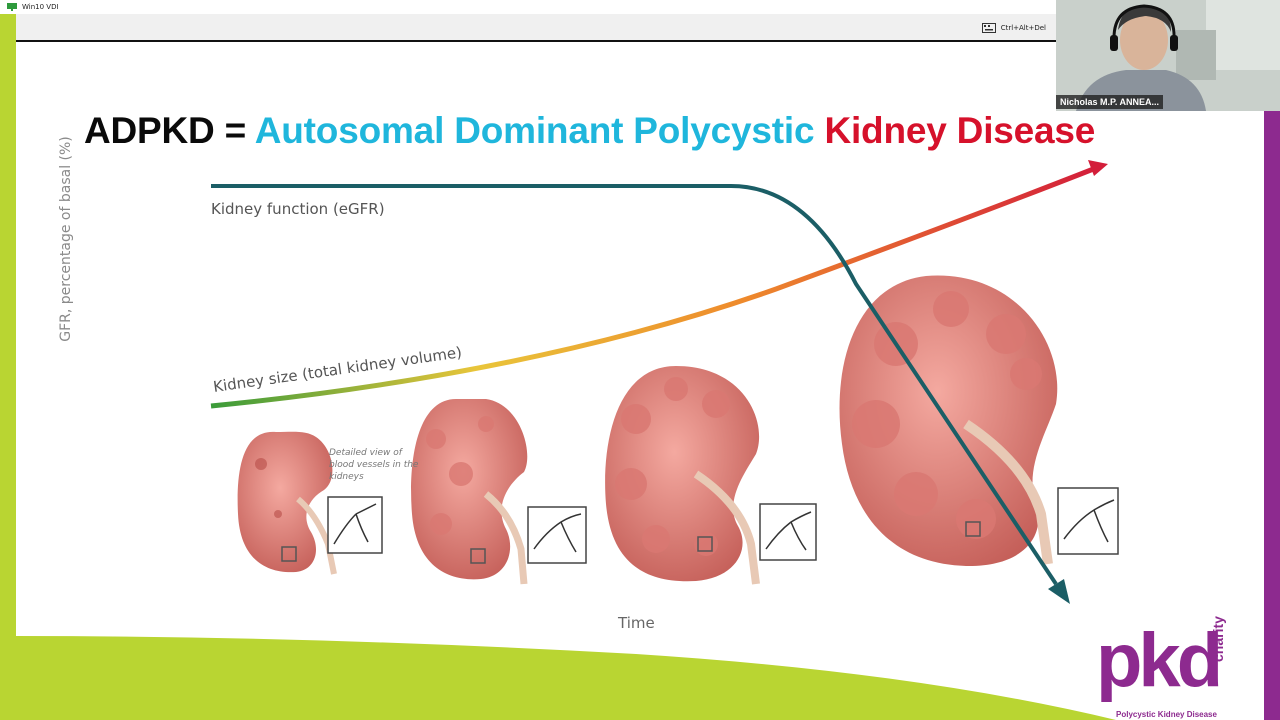  I want to click on ctrl-alt-del-label: Ctrl+Alt+Del, so click(1023, 28).